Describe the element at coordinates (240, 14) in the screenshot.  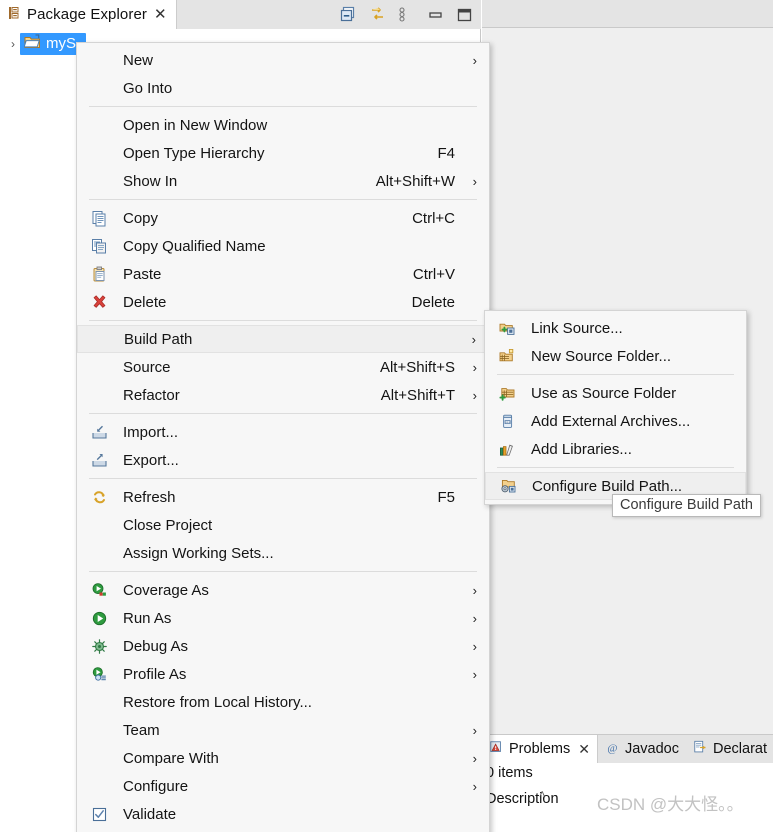
I see `package-explorer-tabstrip: Package Explorer ✕` at that location.